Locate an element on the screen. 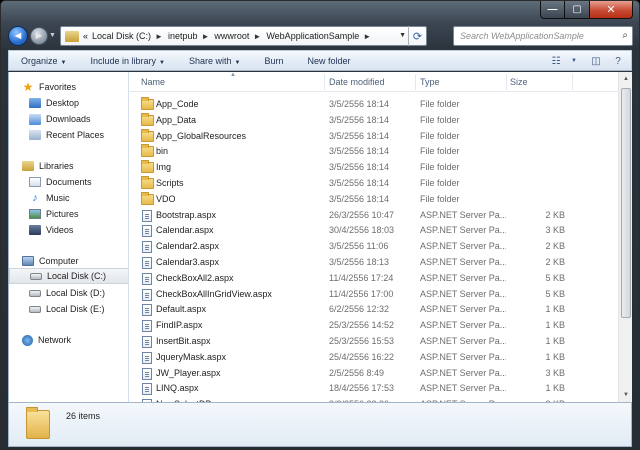 The height and width of the screenshot is (450, 640). sidebar-item-local-disk-d: Local Disk (D:) is located at coordinates (68, 293).